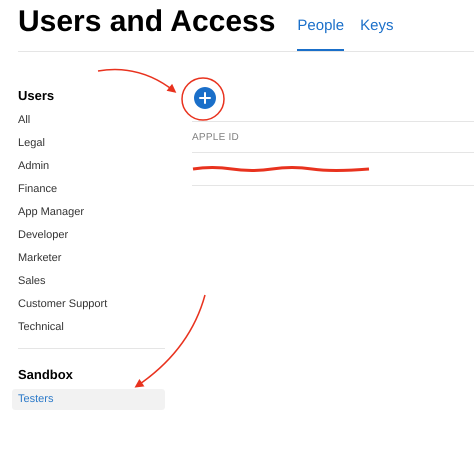  I want to click on add-button, so click(205, 98).